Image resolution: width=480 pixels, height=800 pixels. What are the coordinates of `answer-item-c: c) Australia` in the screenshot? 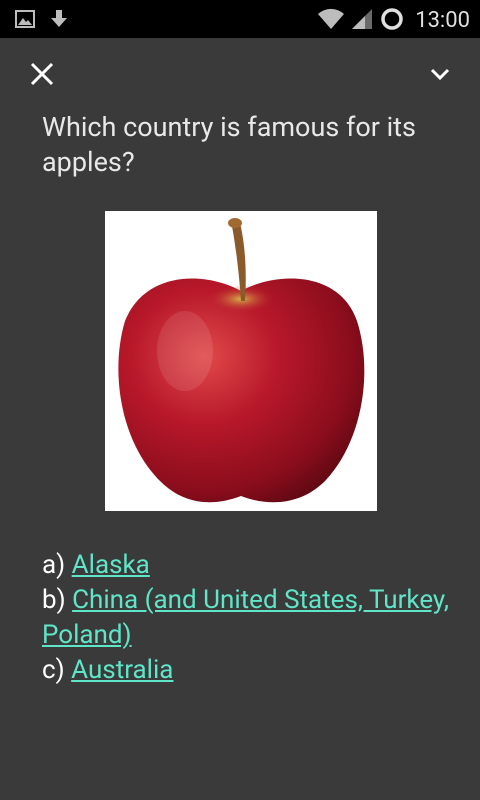 It's located at (247, 670).